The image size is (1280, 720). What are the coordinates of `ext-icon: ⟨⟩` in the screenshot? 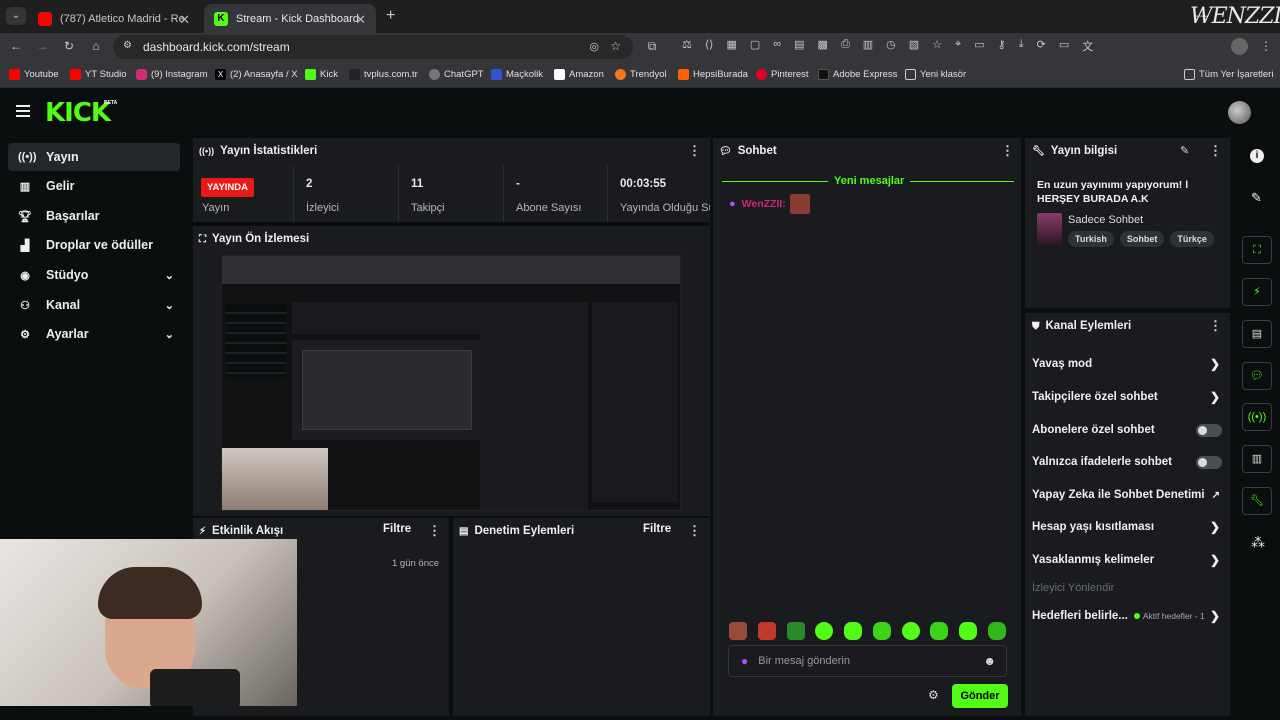 It's located at (709, 46).